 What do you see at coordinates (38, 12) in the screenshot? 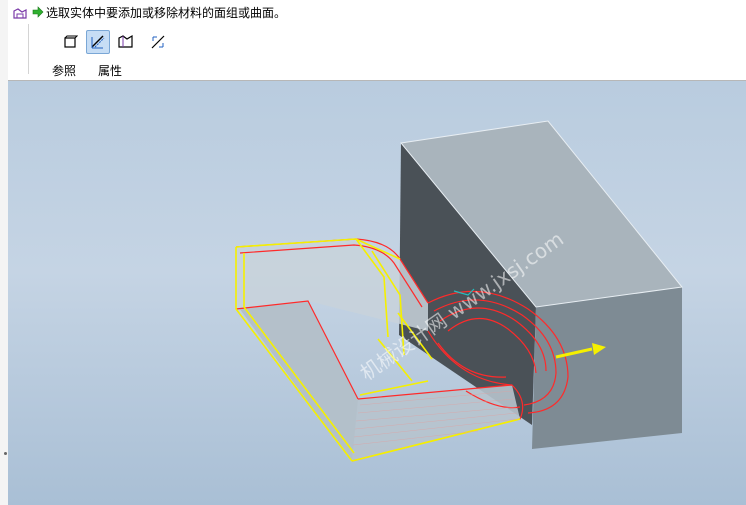
I see `green-arrow-icon` at bounding box center [38, 12].